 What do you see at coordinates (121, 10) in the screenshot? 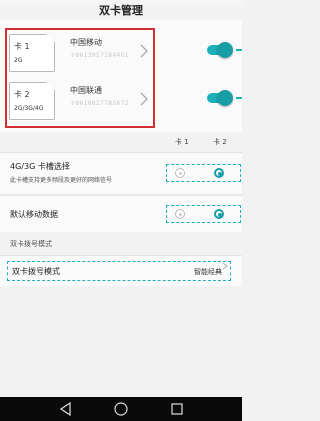
I see `page-title: 双卡管理` at bounding box center [121, 10].